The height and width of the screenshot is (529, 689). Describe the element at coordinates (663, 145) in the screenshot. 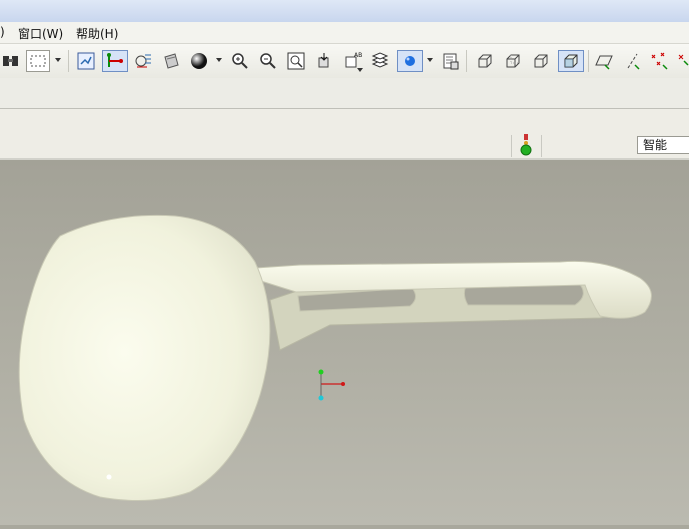

I see `selection-filter-dropdown: 智能` at that location.